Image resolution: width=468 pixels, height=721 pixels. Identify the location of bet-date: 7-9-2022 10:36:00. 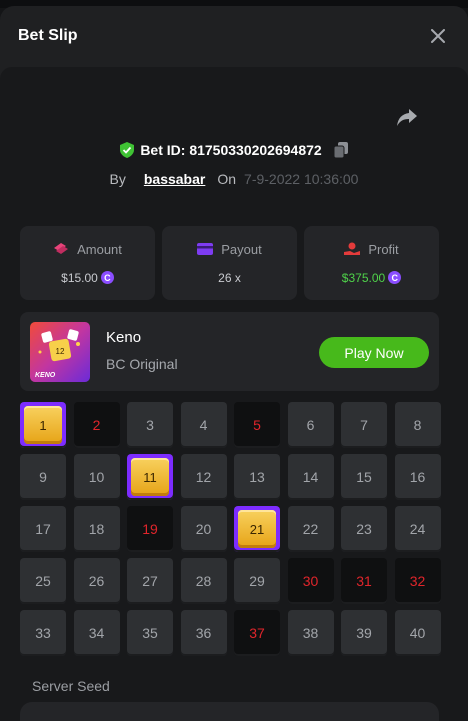
(301, 179).